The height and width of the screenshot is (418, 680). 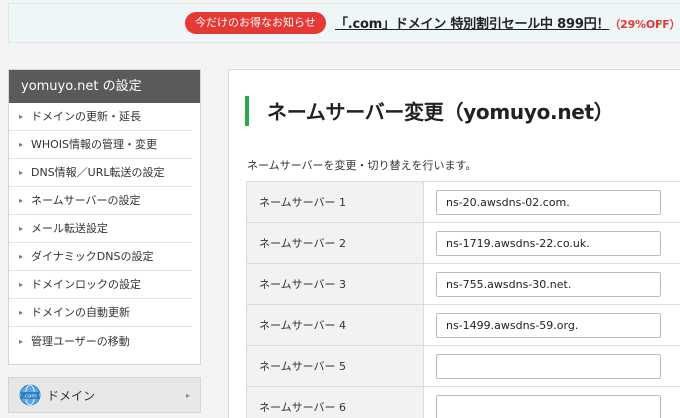 I want to click on sidebar-item-dynamic-dns: ▸ ダイナミックDNSの設定, so click(x=100, y=257).